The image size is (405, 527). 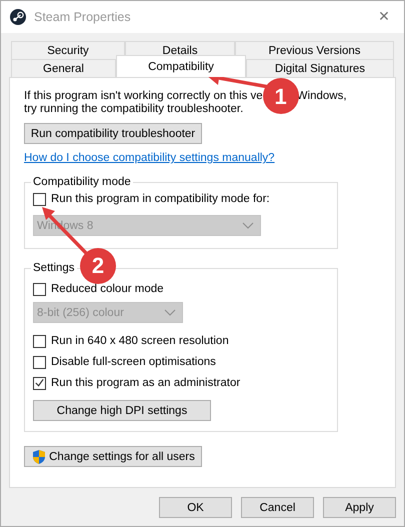 I want to click on steam-logo-icon, so click(x=18, y=17).